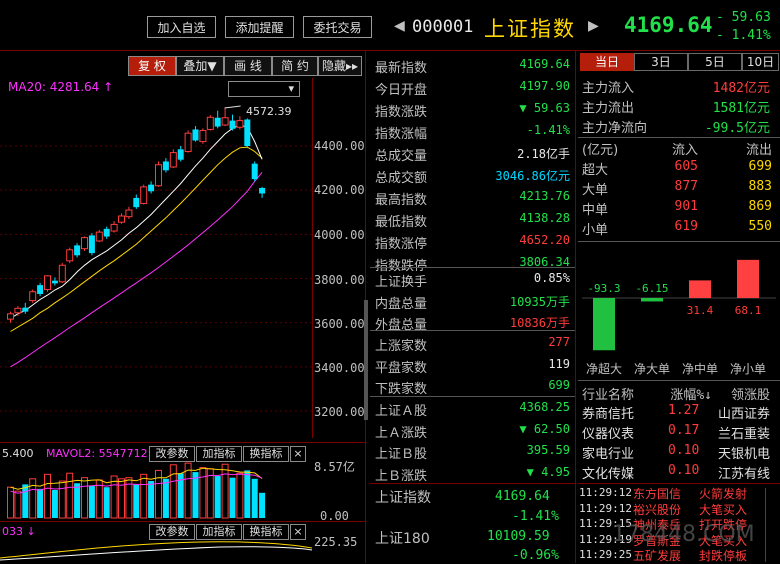  What do you see at coordinates (339, 280) in the screenshot?
I see `y-tick-3800: 3800.00` at bounding box center [339, 280].